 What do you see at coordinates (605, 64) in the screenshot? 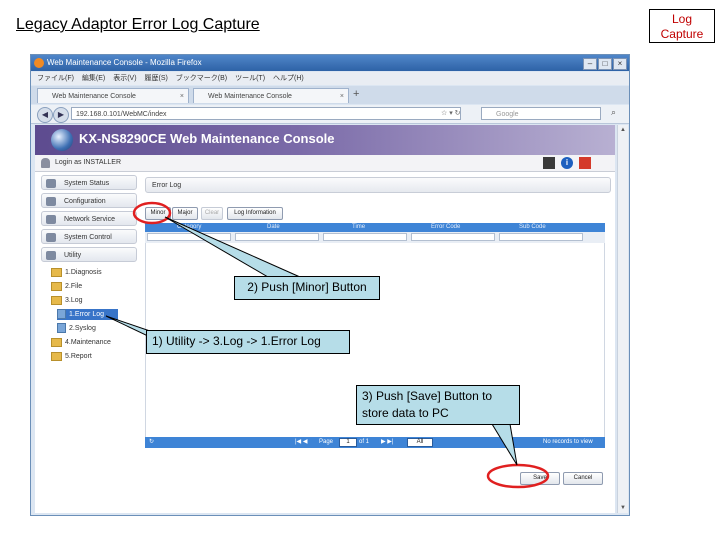
I see `maximize-button: □` at bounding box center [605, 64].